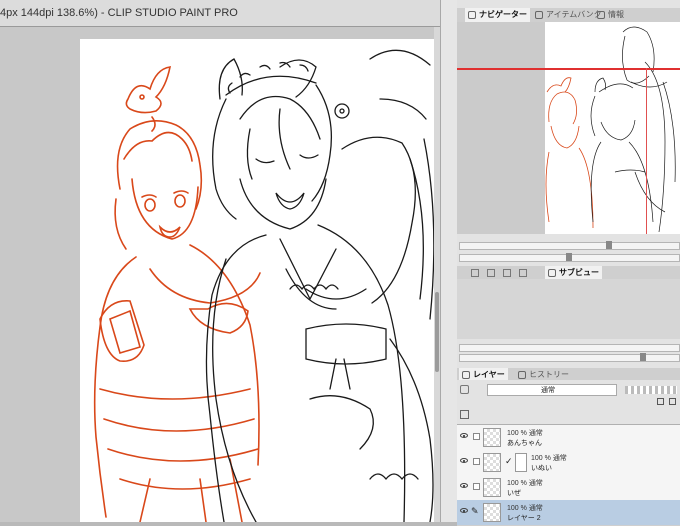 Image resolution: width=680 pixels, height=526 pixels. What do you see at coordinates (568, 15) in the screenshot?
I see `navigator-tabbar: ナビゲーター アイテムバンク 情報` at bounding box center [568, 15].